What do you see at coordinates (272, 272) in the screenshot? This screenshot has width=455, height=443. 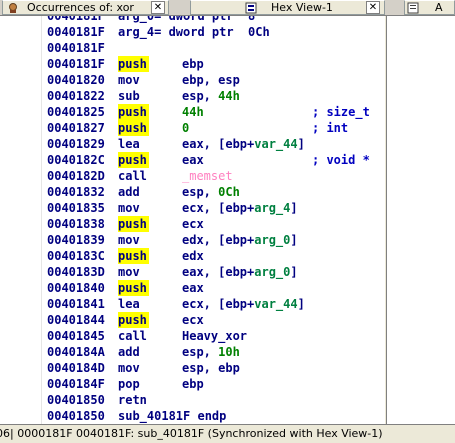 I see `operand-label: arg_0` at bounding box center [272, 272].